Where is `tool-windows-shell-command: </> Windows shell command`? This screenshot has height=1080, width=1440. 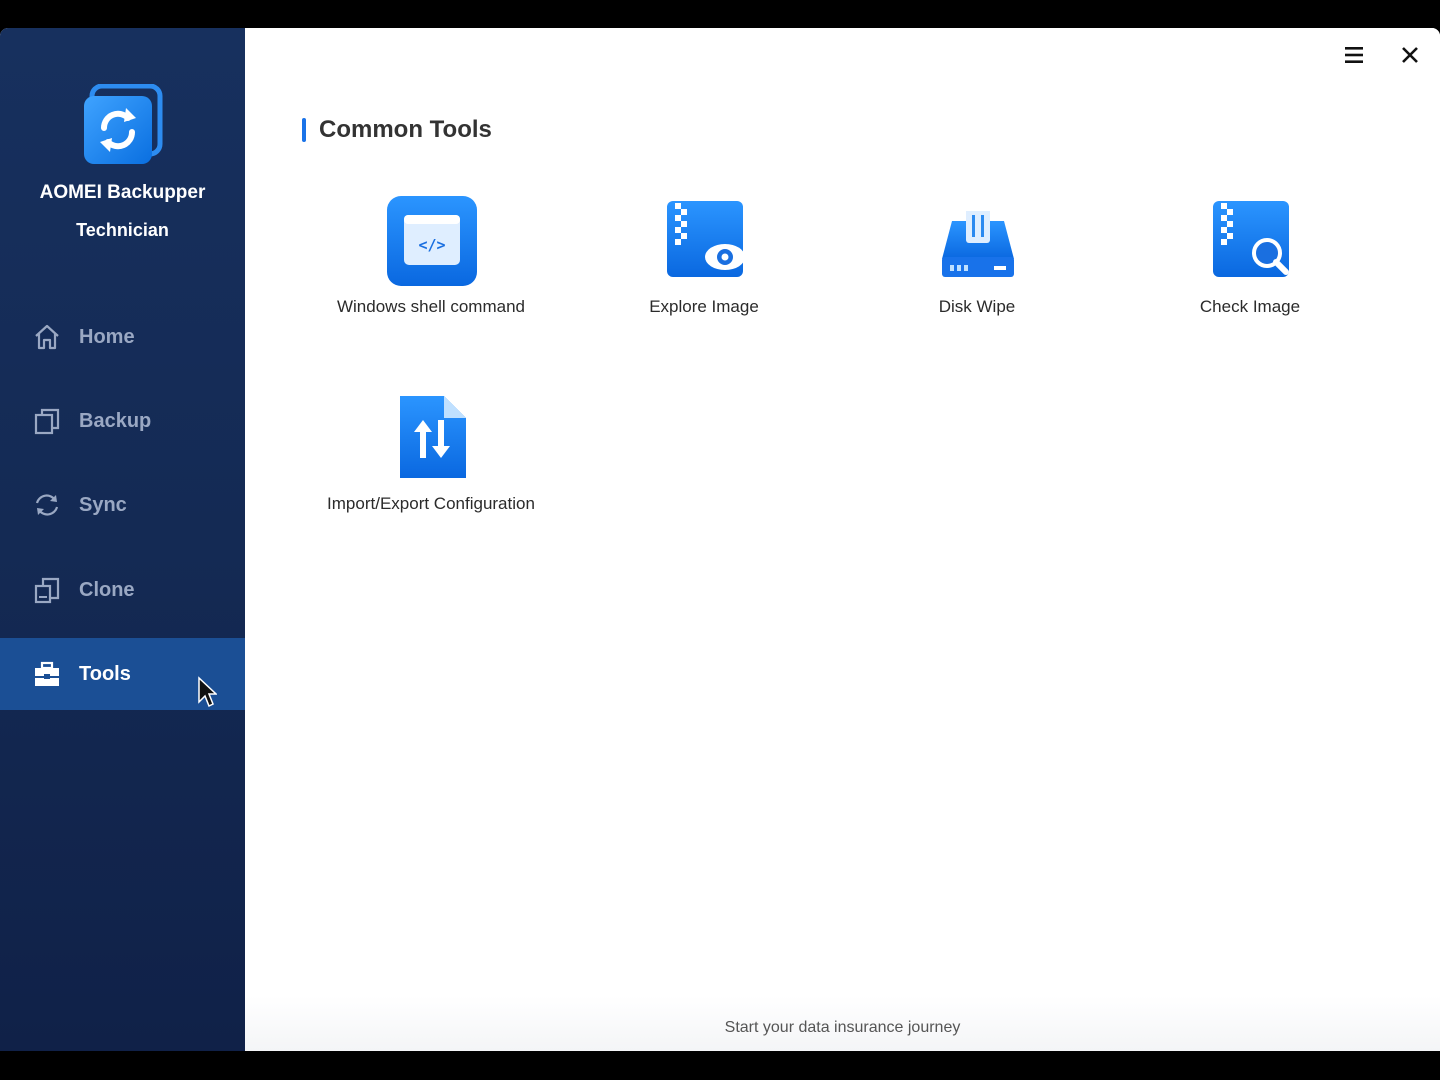
tool-windows-shell-command: </> Windows shell command is located at coordinates (431, 270).